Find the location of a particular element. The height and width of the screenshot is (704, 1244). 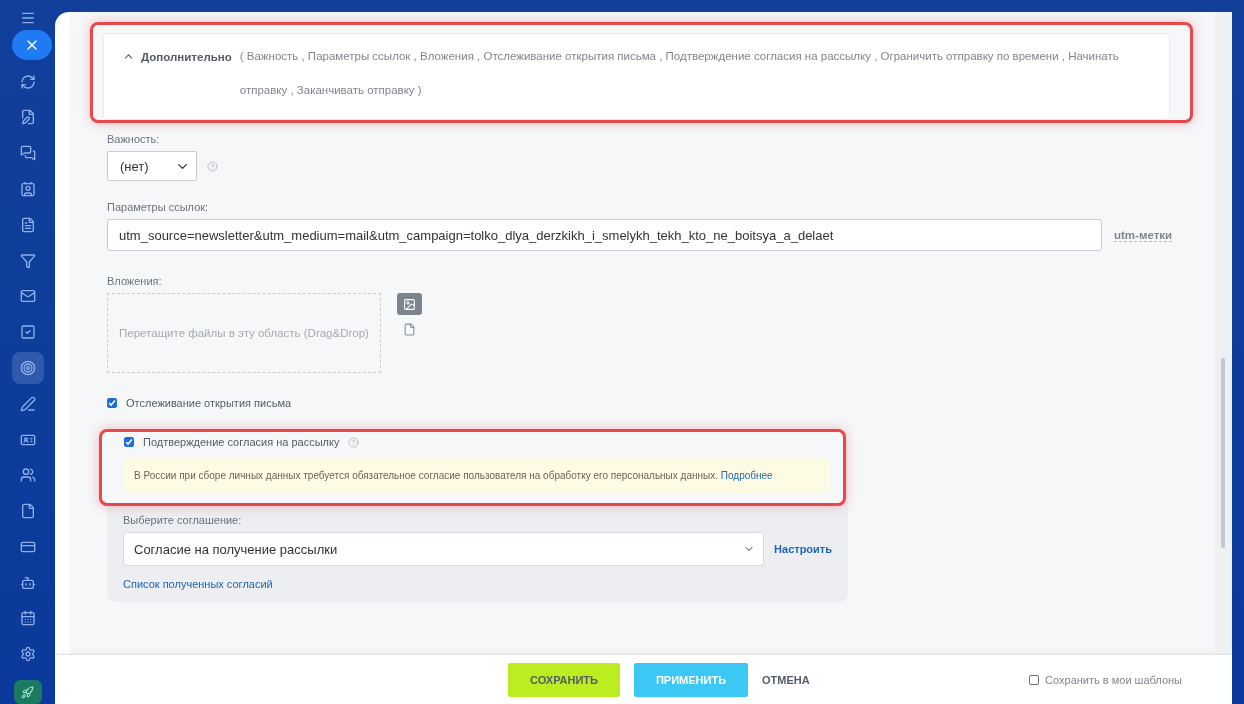

image-icon is located at coordinates (409, 304).